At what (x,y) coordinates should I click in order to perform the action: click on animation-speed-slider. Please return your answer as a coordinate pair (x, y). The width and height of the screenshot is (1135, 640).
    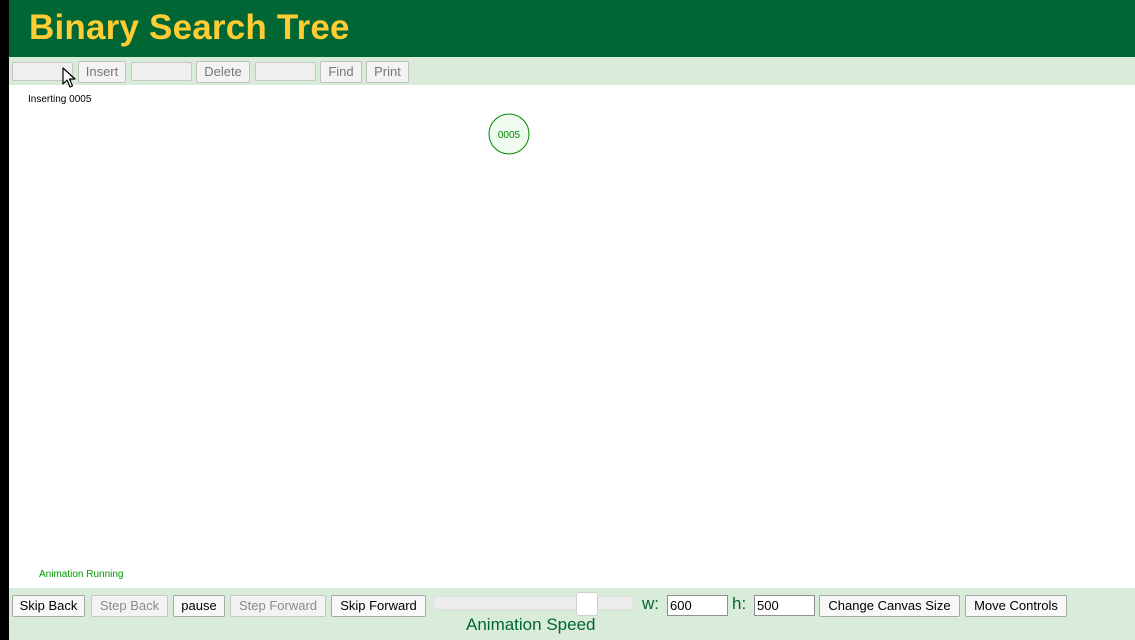
    Looking at the image, I should click on (533, 604).